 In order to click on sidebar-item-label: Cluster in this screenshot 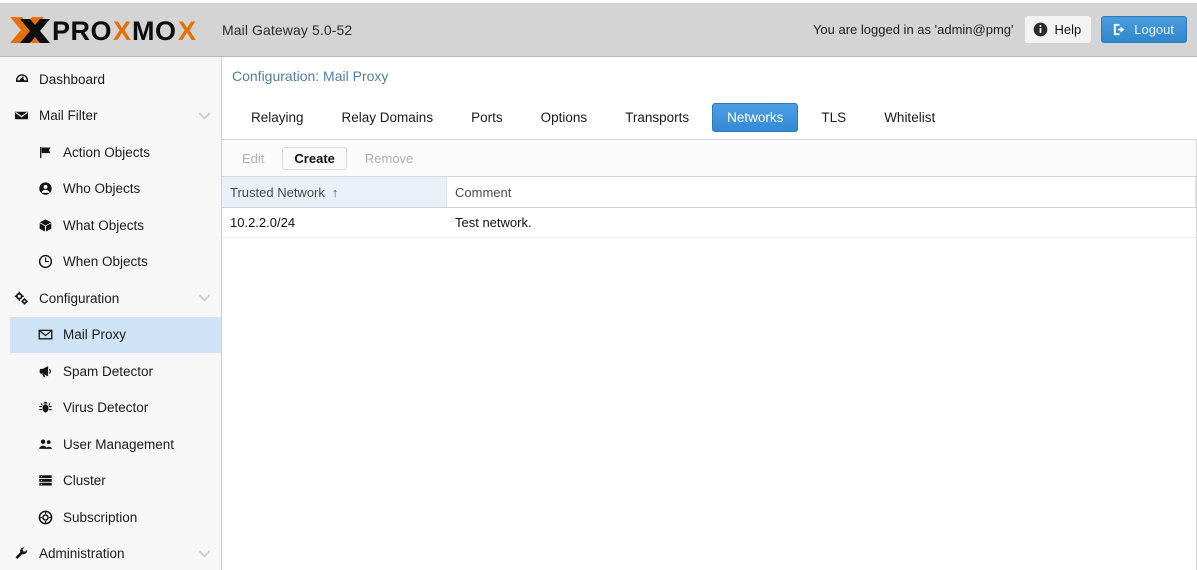, I will do `click(84, 480)`.